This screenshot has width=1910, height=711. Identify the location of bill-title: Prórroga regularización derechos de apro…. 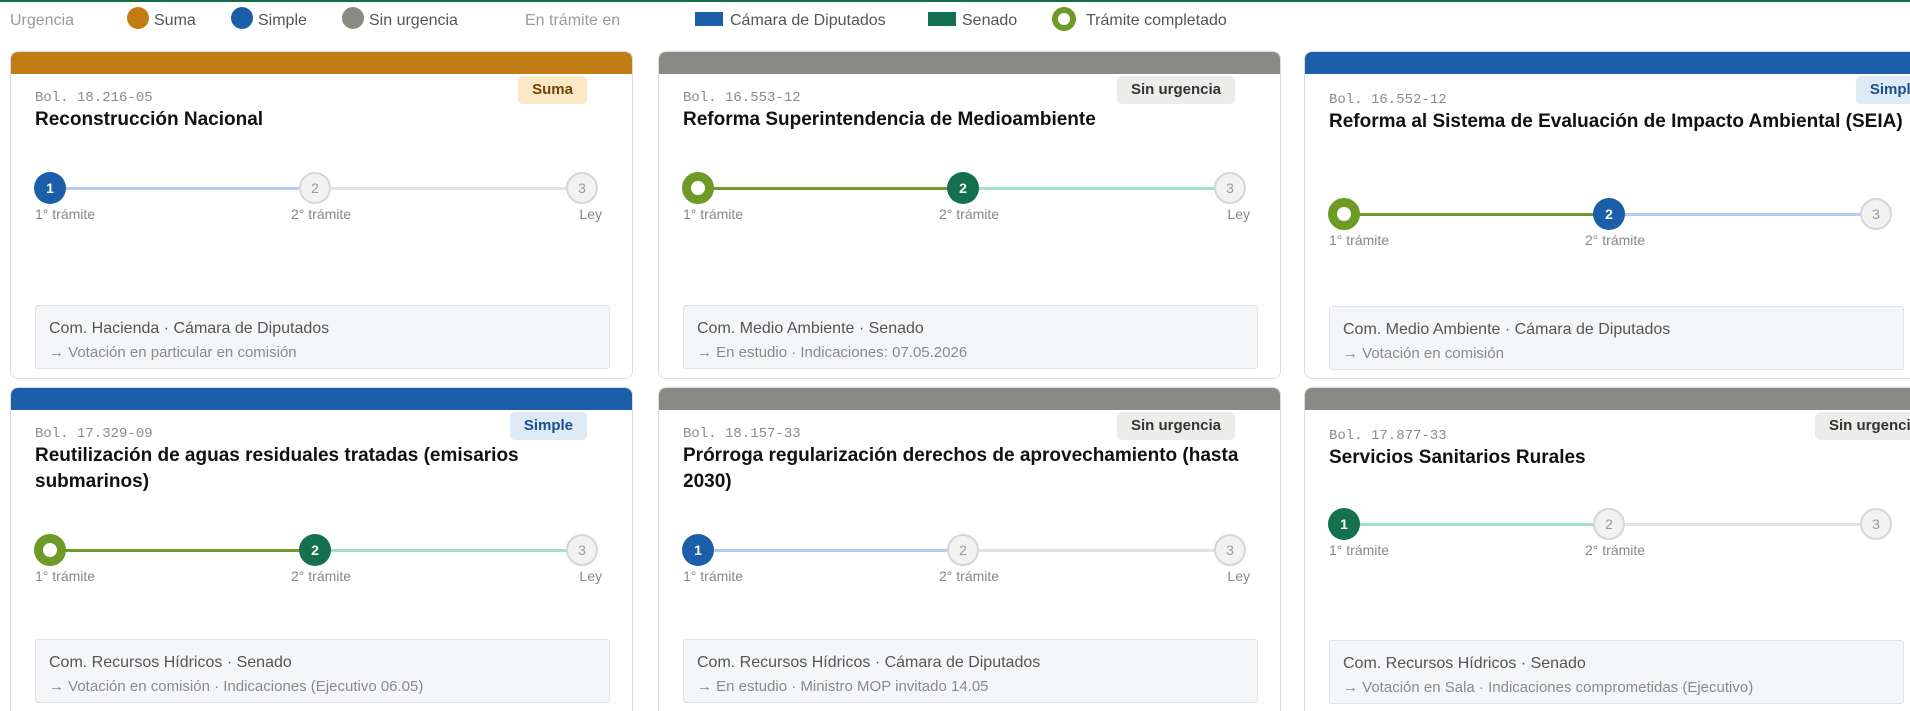
(978, 469).